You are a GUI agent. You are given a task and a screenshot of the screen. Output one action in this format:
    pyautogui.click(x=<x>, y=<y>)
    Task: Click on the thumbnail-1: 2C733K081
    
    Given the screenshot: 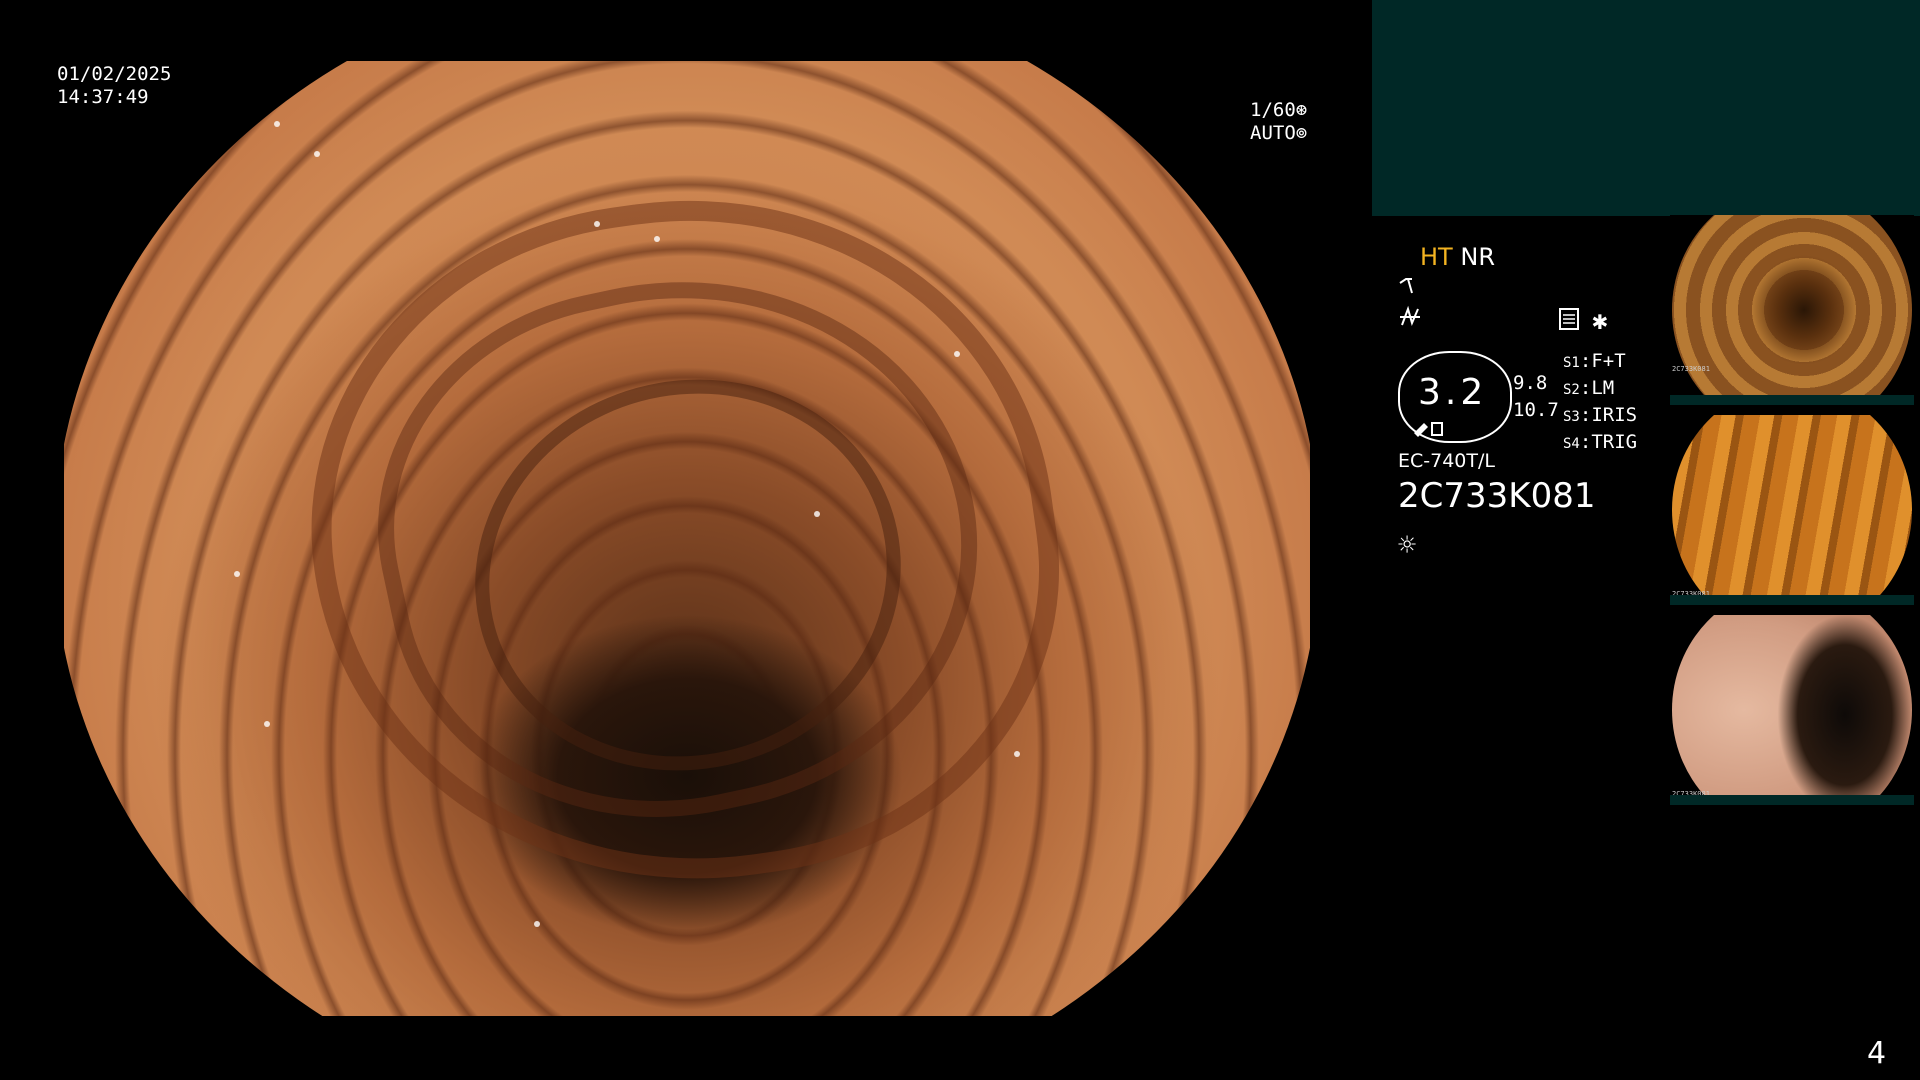 What is the action you would take?
    pyautogui.click(x=1792, y=310)
    